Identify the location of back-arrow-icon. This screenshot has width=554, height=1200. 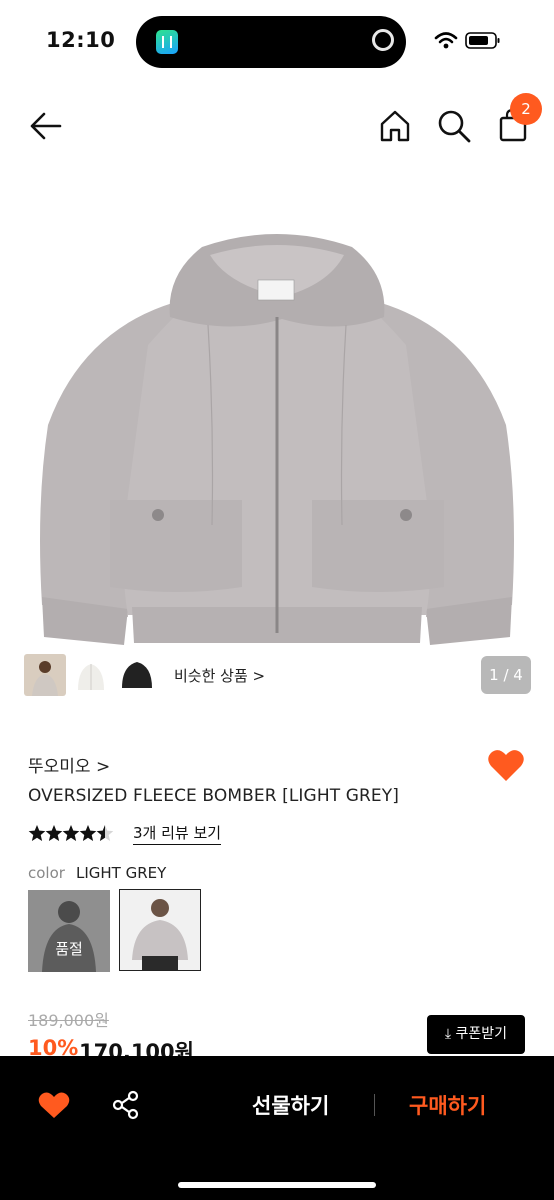
(46, 126).